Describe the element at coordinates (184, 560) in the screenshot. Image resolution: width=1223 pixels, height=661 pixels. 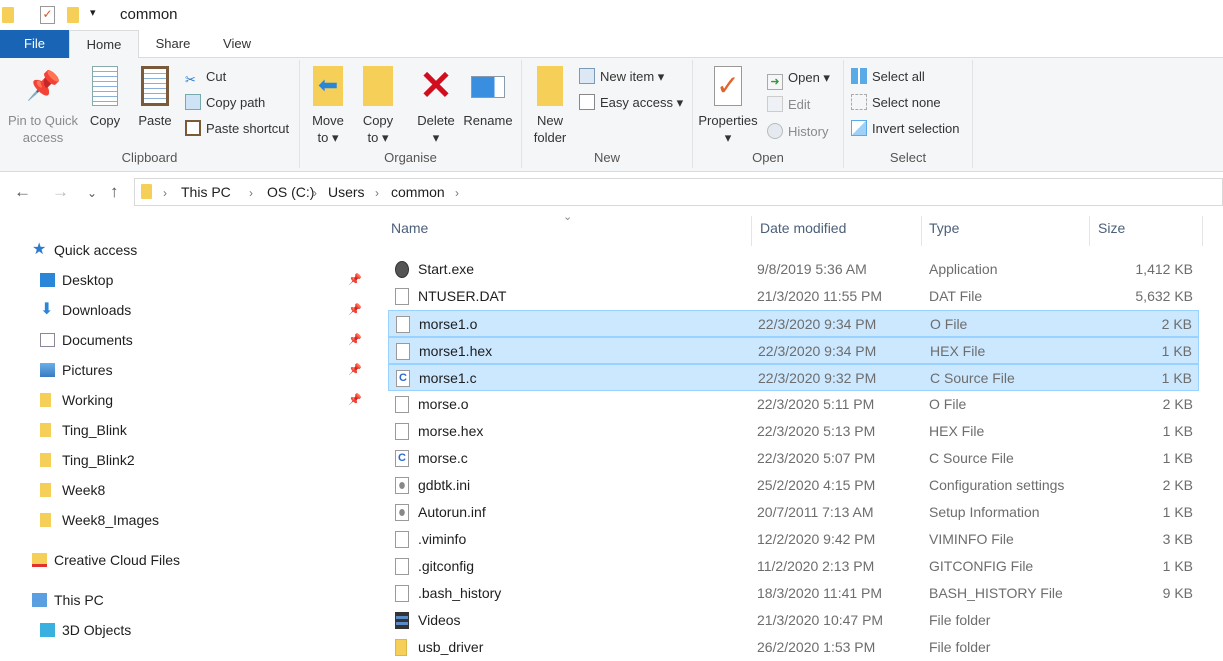
I see `nav-item-creative-cloud-files: Creative Cloud Files` at that location.